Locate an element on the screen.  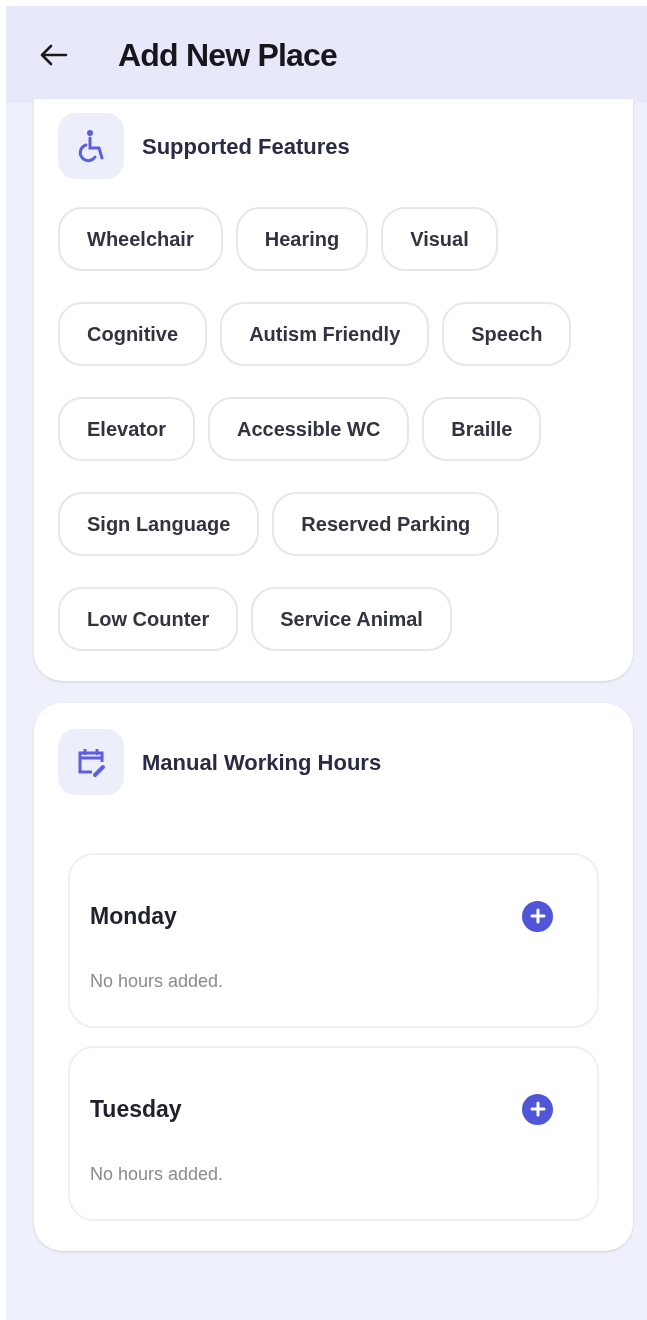
feature-chip: Low Counter is located at coordinates (148, 619).